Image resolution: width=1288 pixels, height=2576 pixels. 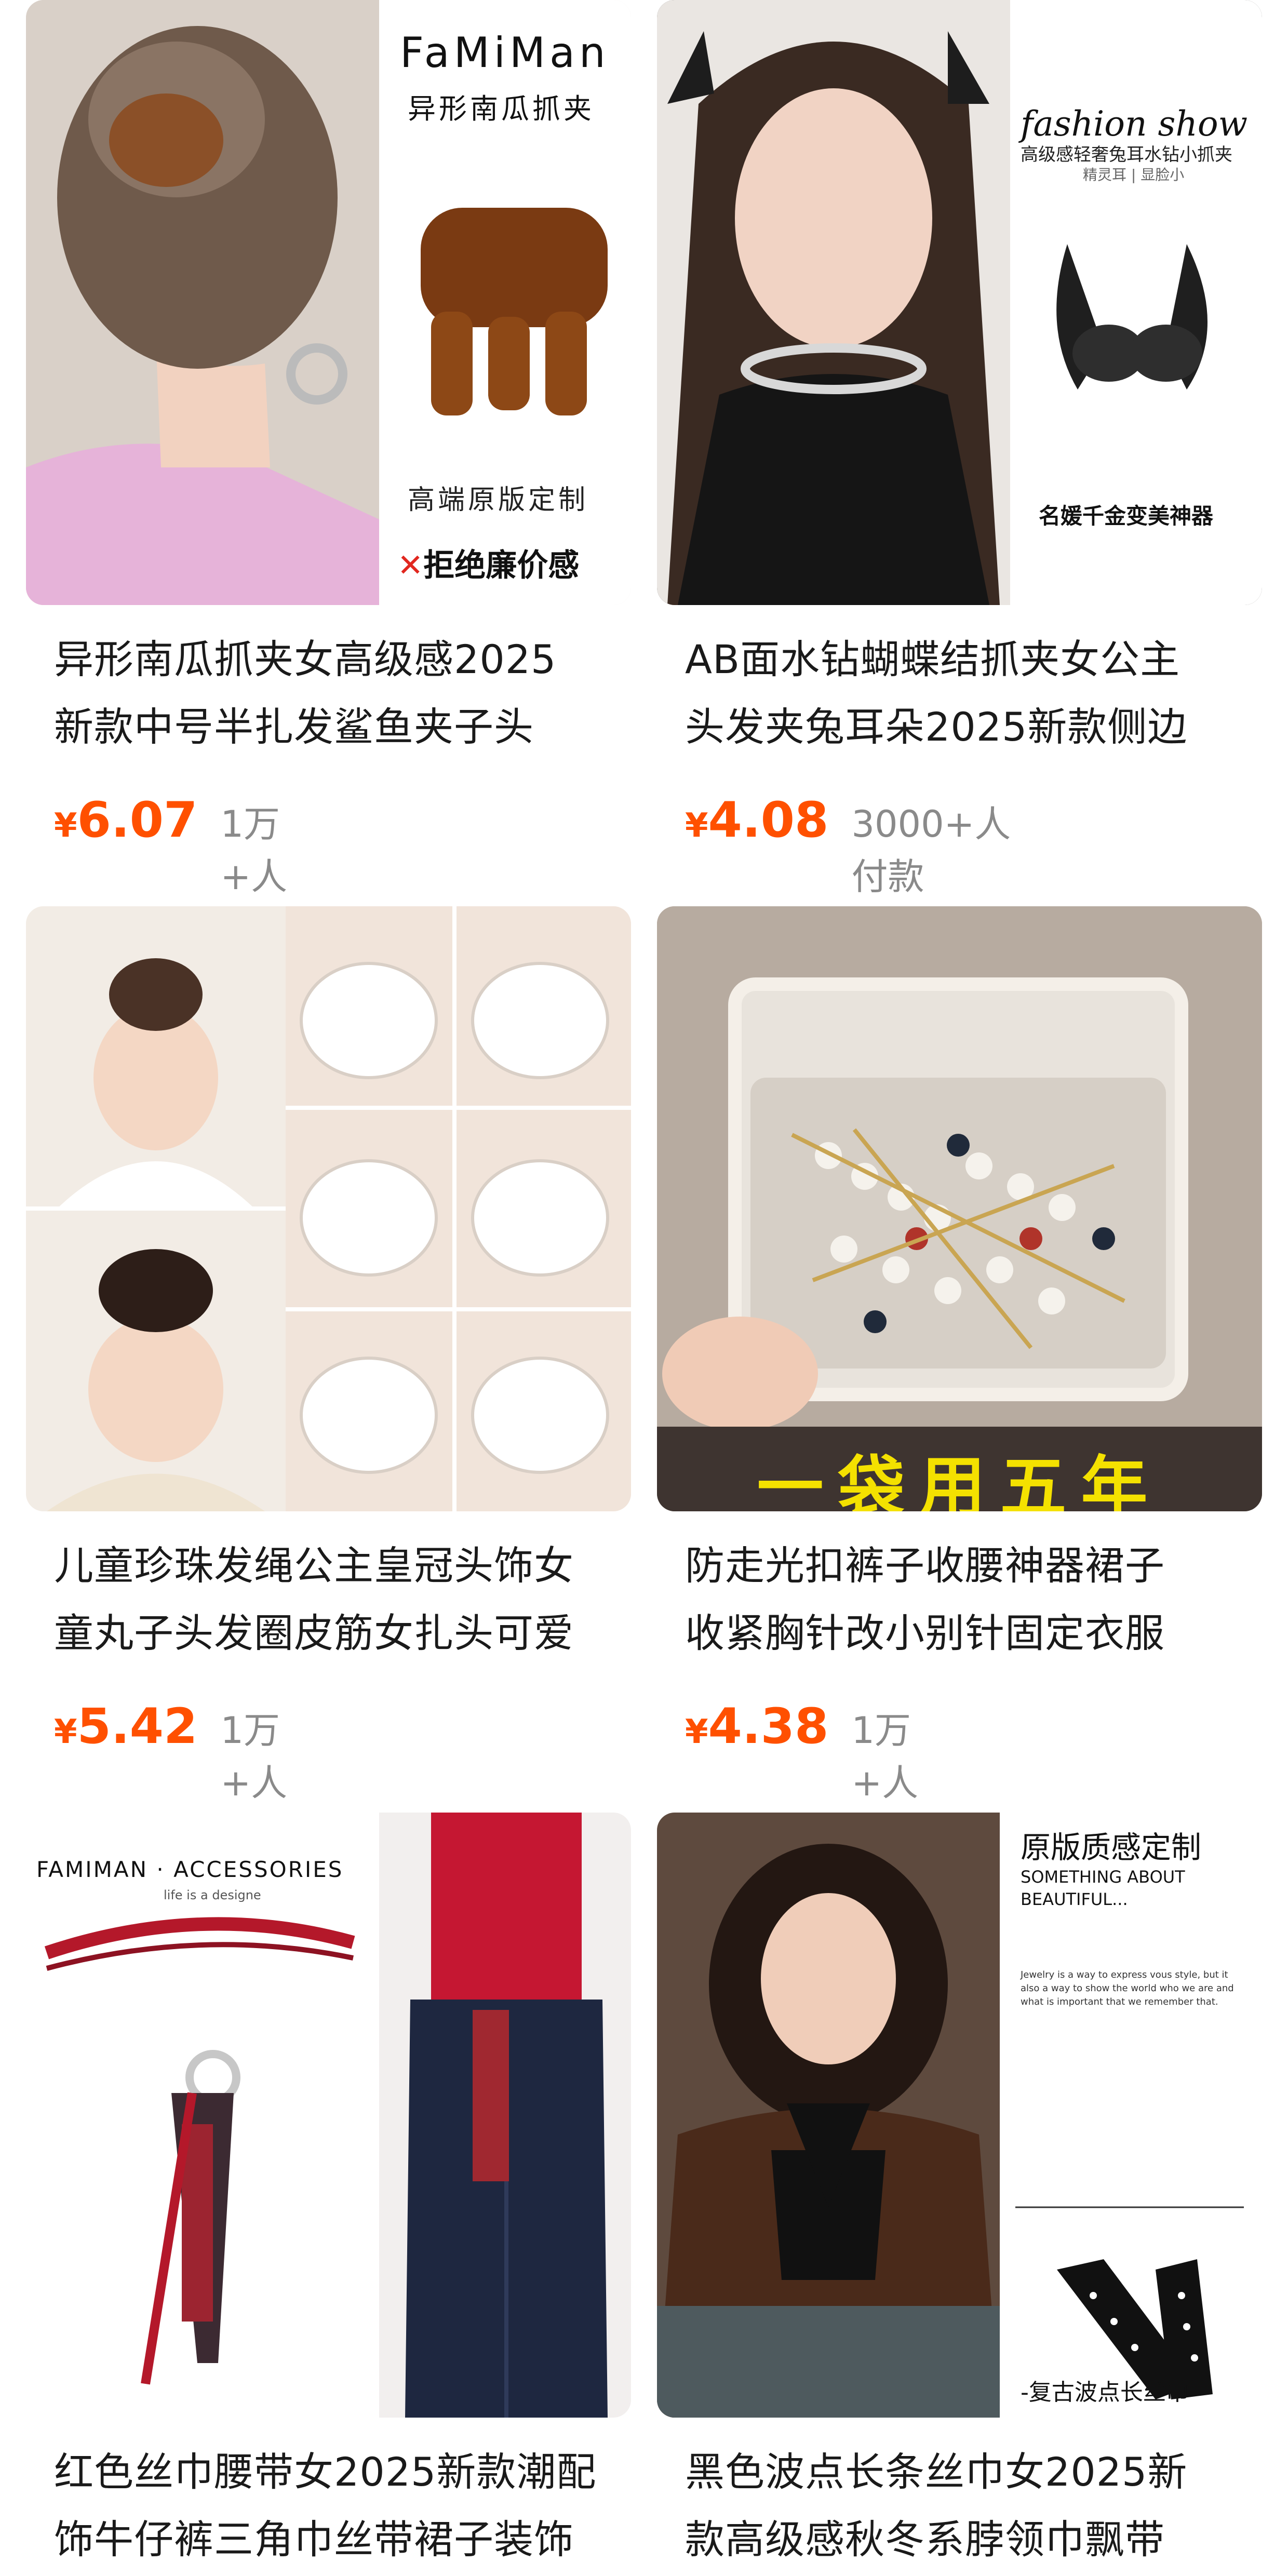 What do you see at coordinates (1134, 175) in the screenshot?
I see `image-small-text: 精灵耳 | 显脸小` at bounding box center [1134, 175].